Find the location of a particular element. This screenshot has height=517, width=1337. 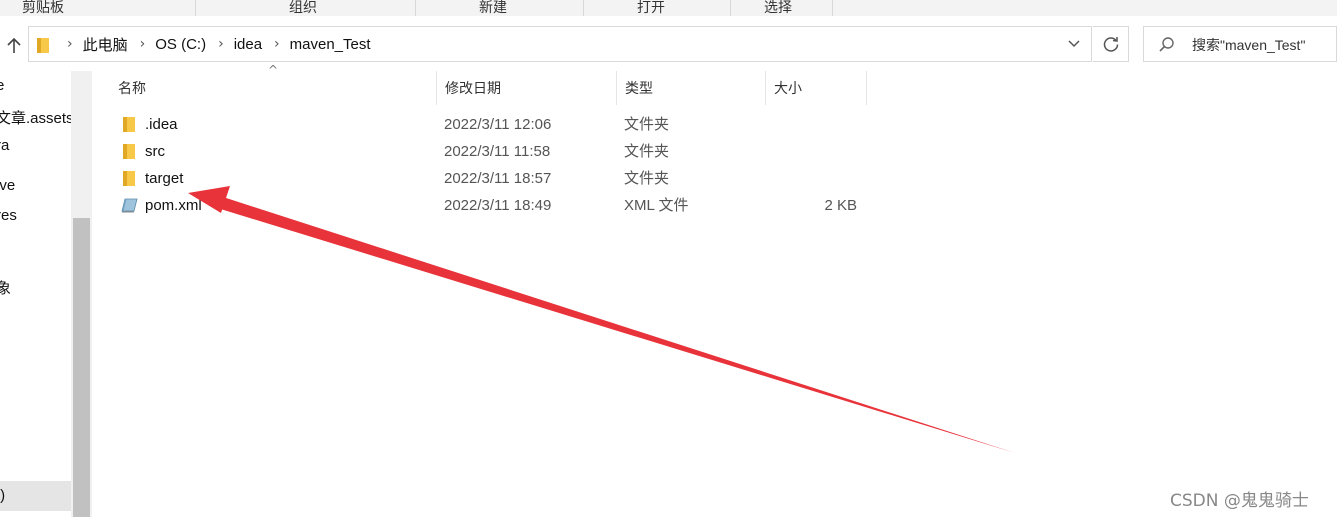

breadcrumb: › 此电脑 › OS (C:) › idea › maven_Test is located at coordinates (213, 44).